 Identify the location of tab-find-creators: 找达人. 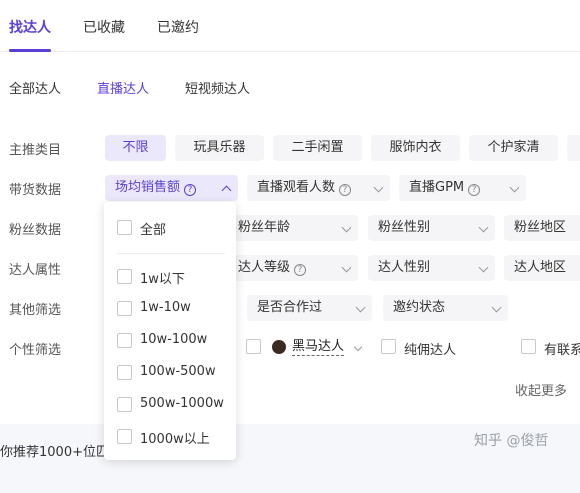
(30, 27).